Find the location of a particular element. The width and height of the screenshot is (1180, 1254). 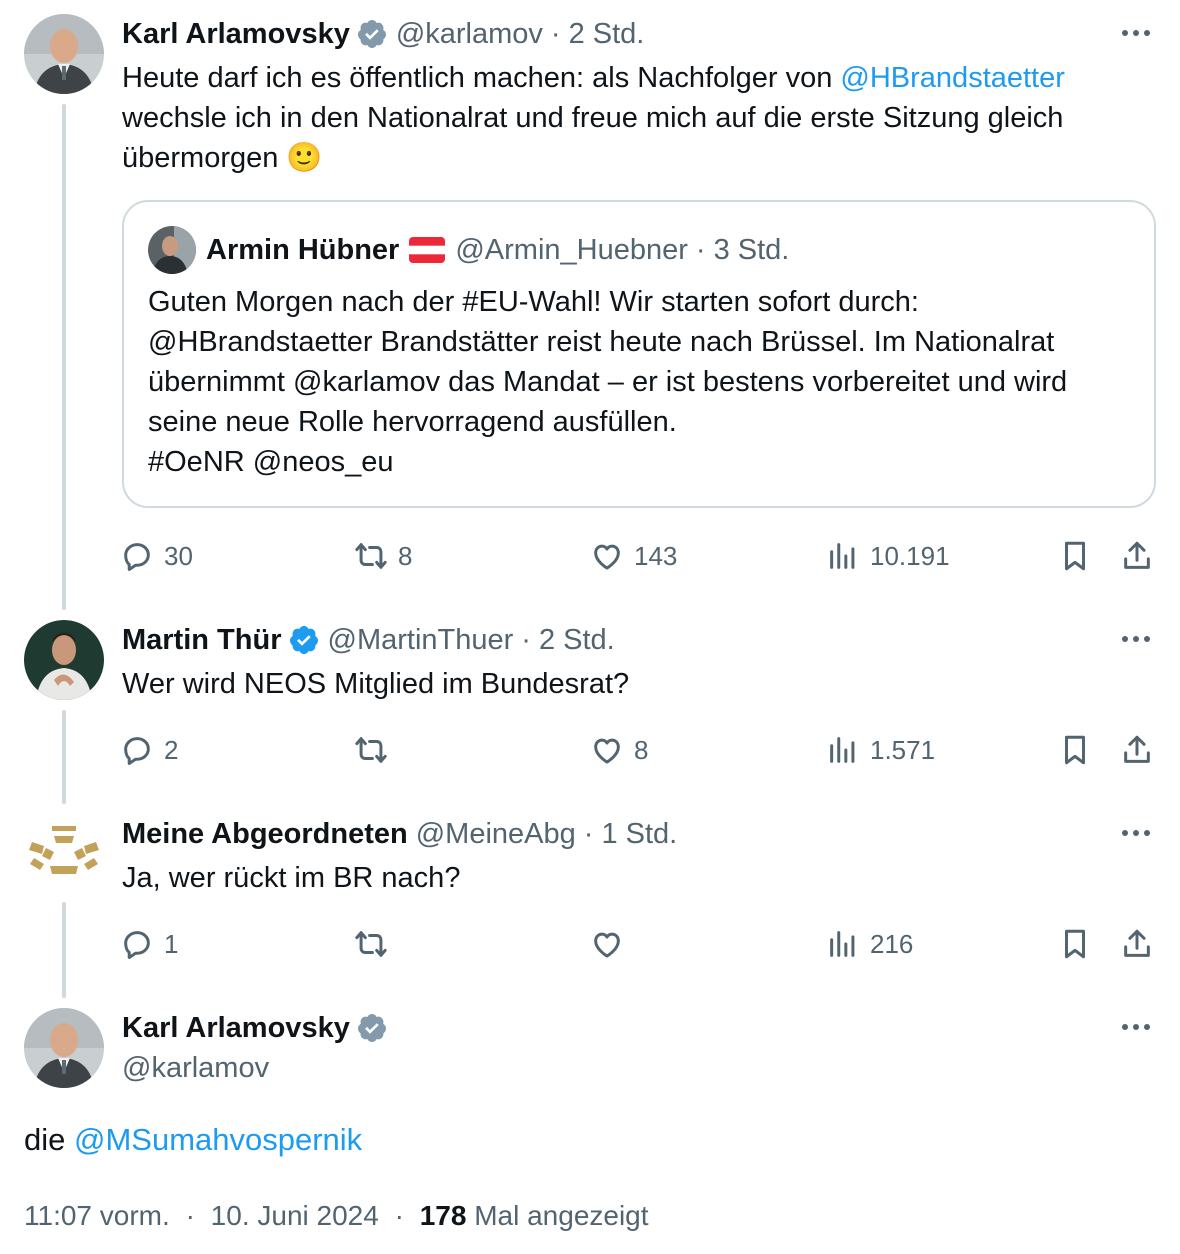

reply-count: 1 is located at coordinates (171, 943).